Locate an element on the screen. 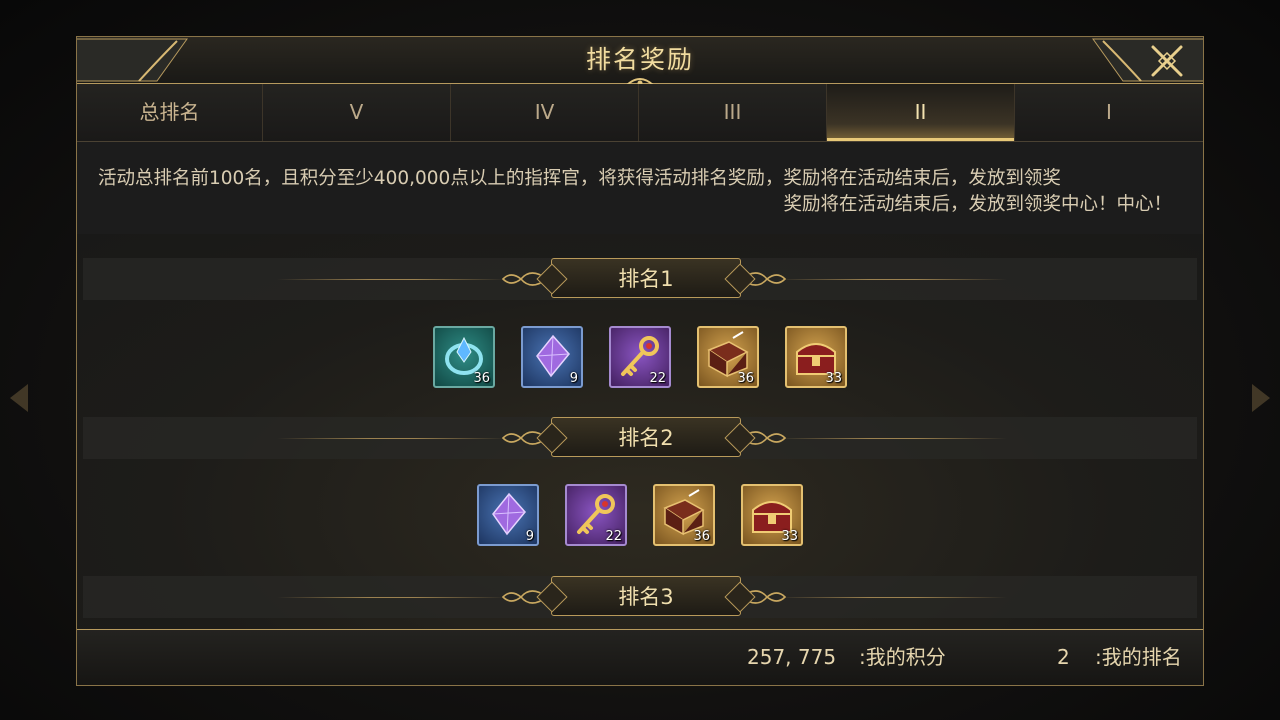 The width and height of the screenshot is (1280, 720). rank-label: 排名2 is located at coordinates (646, 438).